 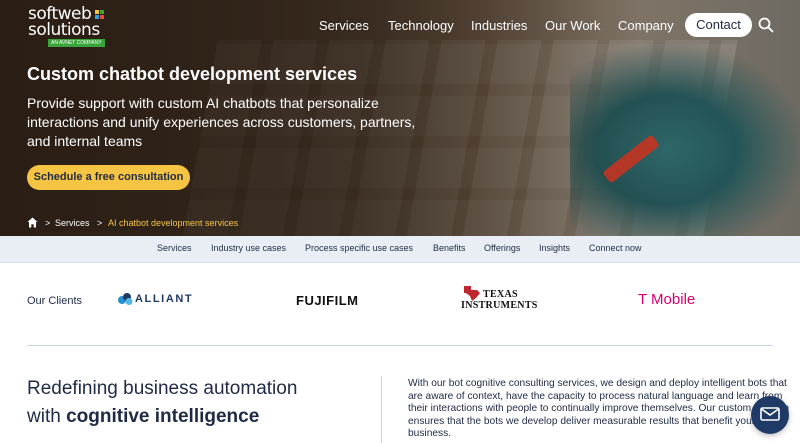 I want to click on section-heading-line2: with cognitive intelligence, so click(x=143, y=417).